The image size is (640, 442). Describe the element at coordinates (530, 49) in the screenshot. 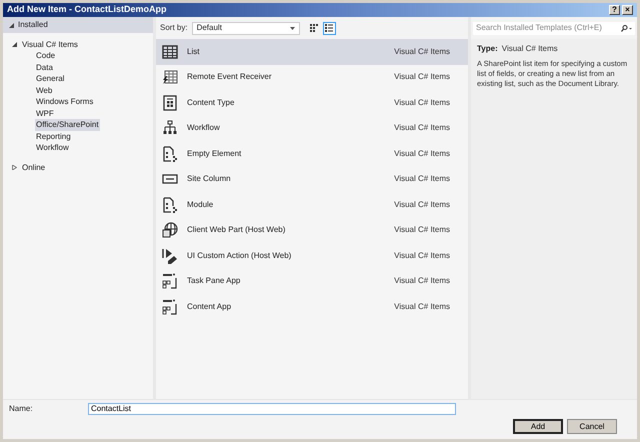

I see `type-value: Visual C# Items` at that location.